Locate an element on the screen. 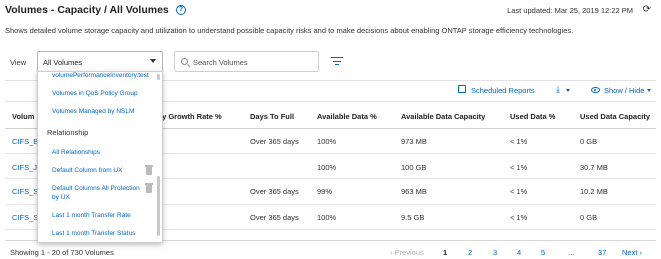  page-button-2: 2 is located at coordinates (470, 252).